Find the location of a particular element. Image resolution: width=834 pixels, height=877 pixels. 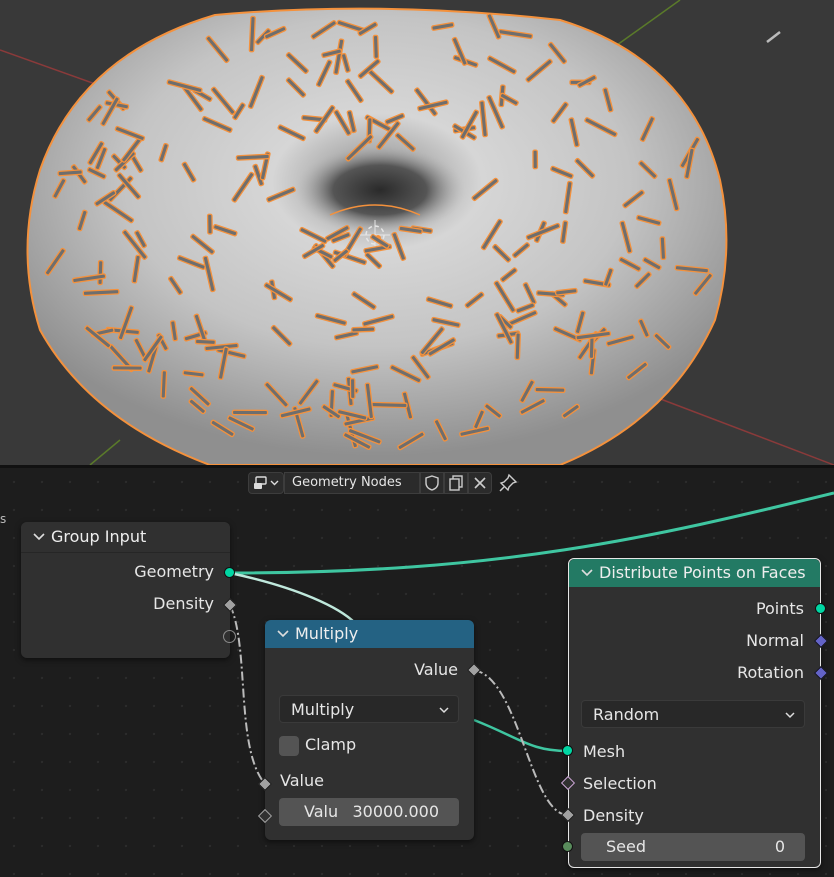

socket-label-points: Points is located at coordinates (779, 608).